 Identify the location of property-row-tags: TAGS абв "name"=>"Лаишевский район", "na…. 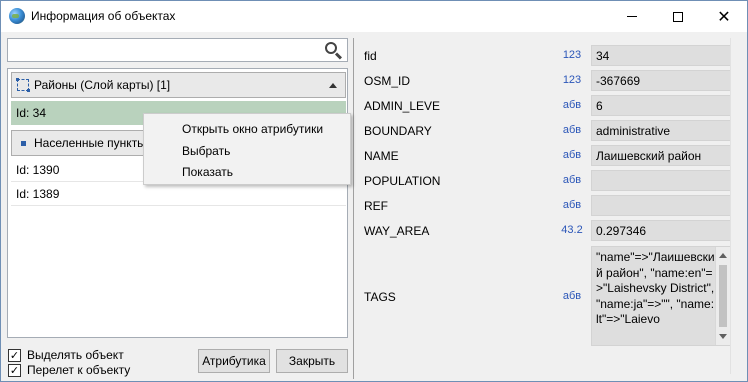
(549, 296).